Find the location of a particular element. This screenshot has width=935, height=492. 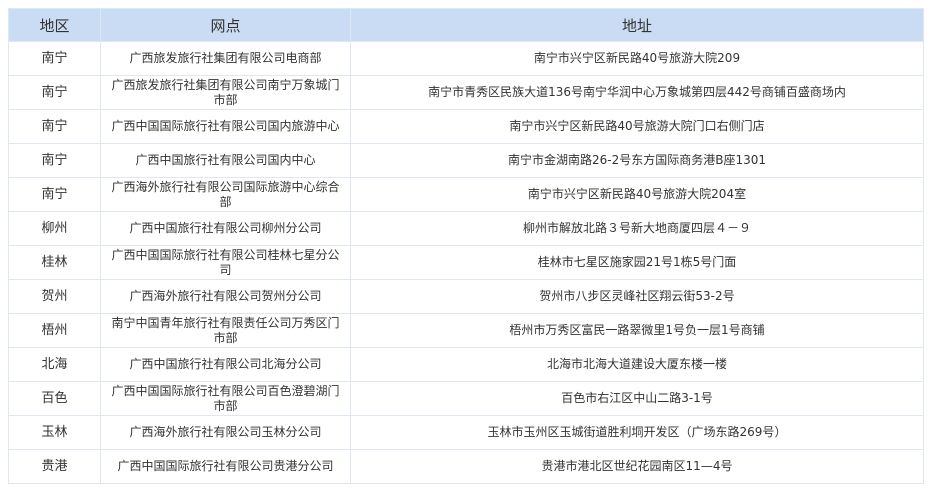

cell-address: 南宁市青秀区民族大道136号南宁华润中心万象城第四层442号商铺百盛商场内 is located at coordinates (637, 92).